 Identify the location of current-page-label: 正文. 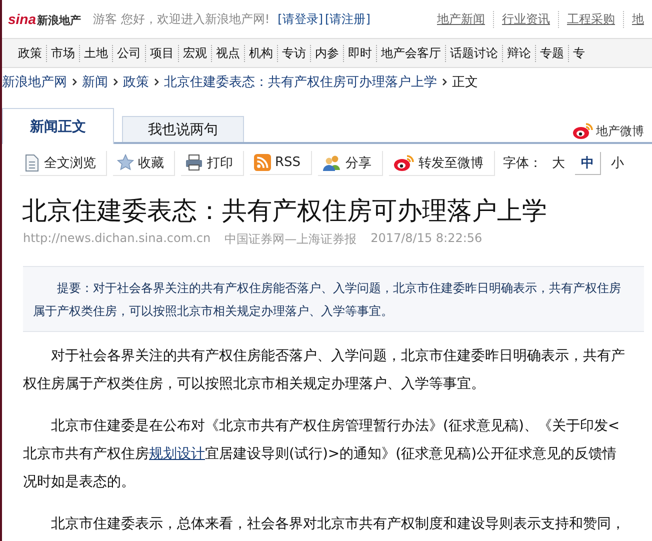
(465, 82).